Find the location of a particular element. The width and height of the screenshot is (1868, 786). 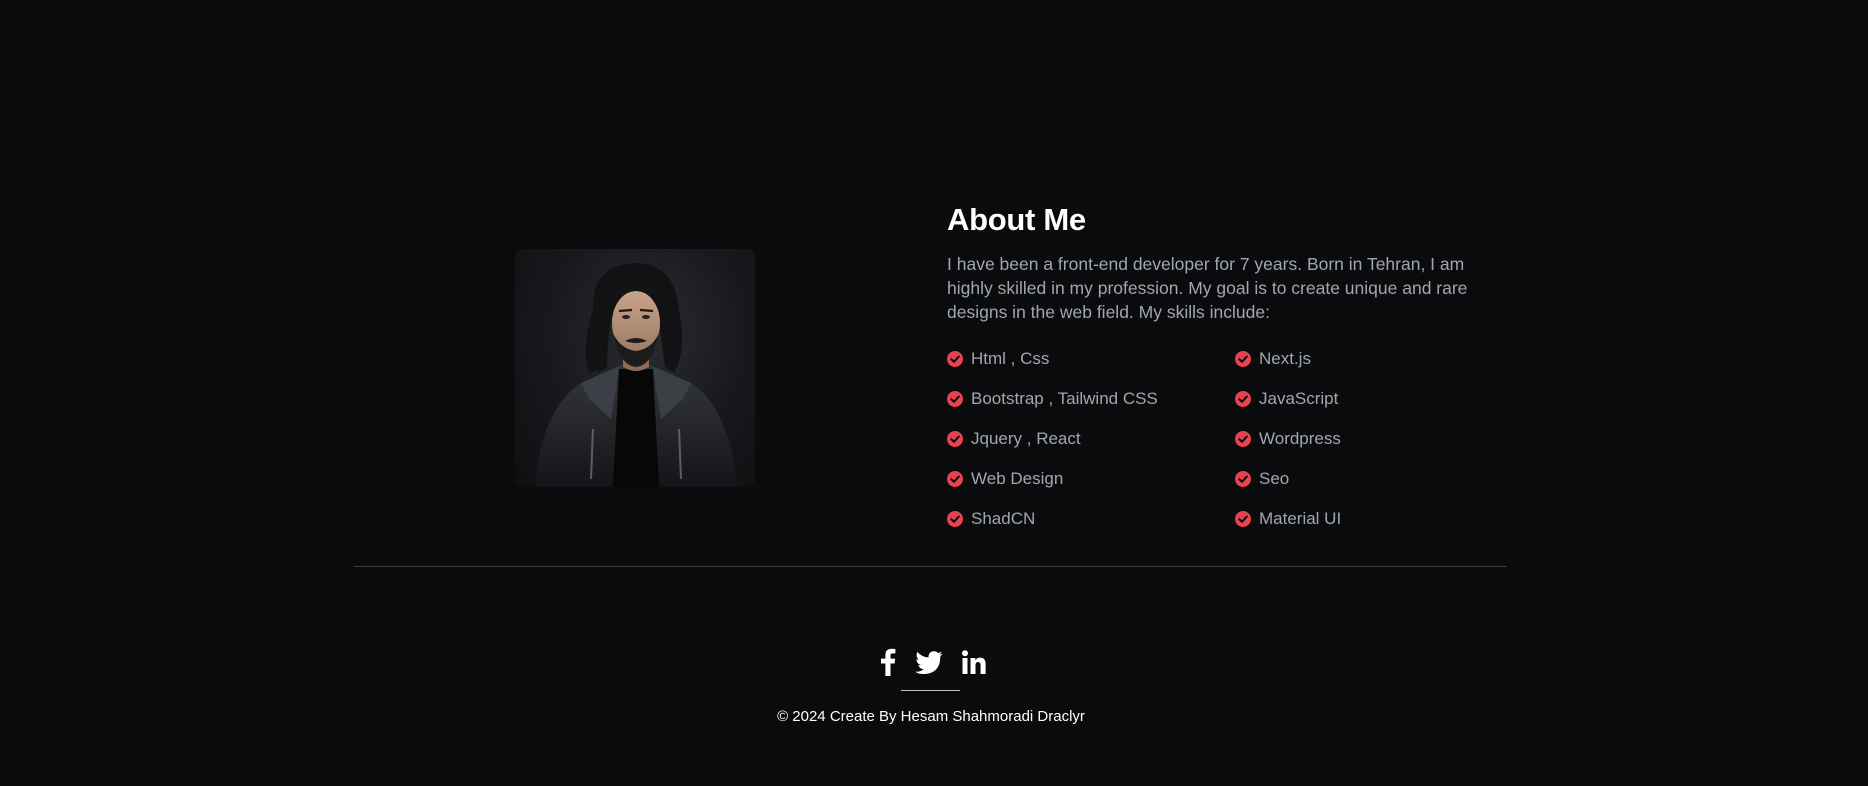

profile-photo is located at coordinates (635, 368).